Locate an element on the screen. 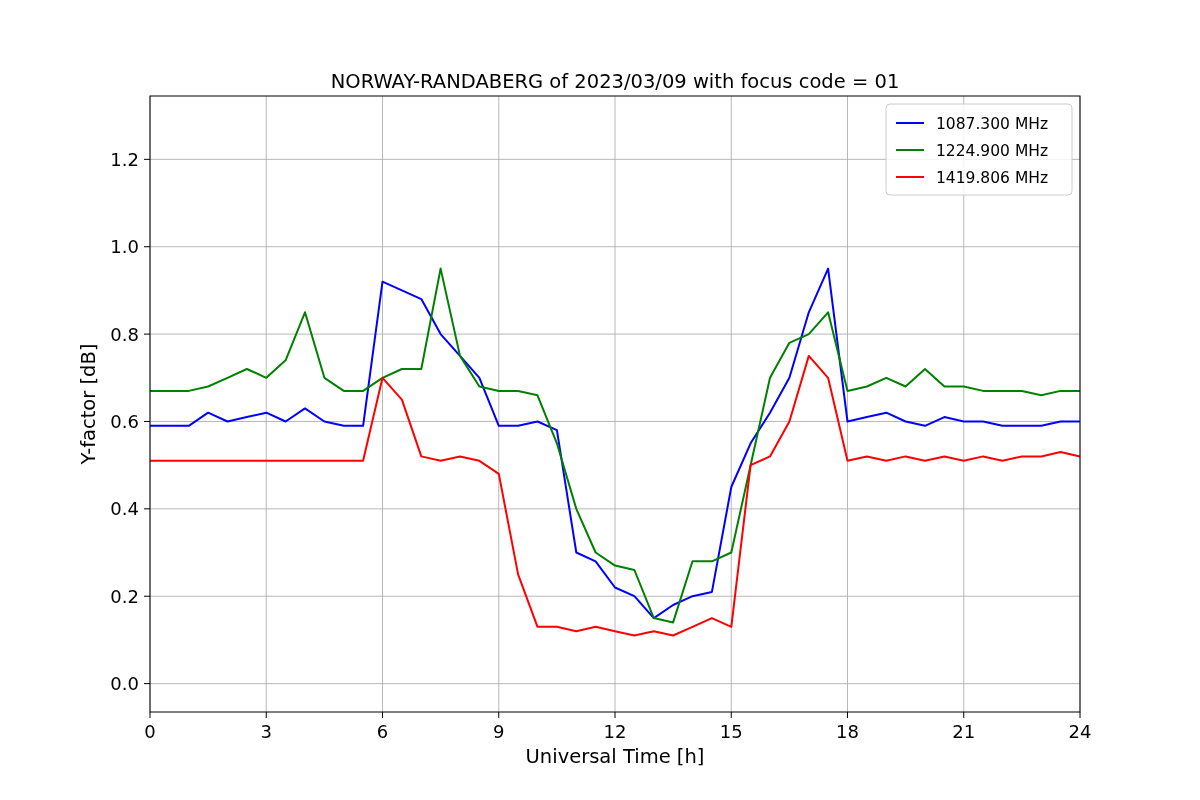 The height and width of the screenshot is (800, 1200). y-tick-label: 0.8 is located at coordinates (124, 334).